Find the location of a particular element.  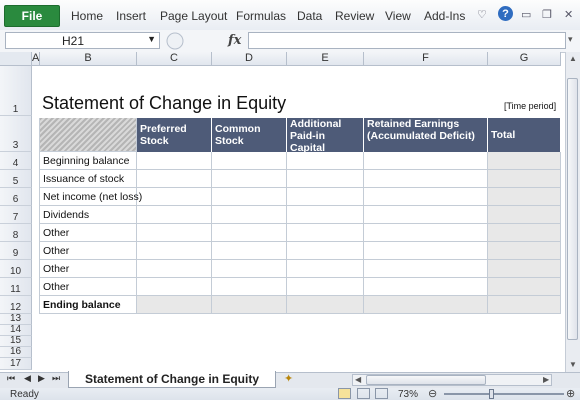

minimize-window-icon: ▭ is located at coordinates (526, 14).